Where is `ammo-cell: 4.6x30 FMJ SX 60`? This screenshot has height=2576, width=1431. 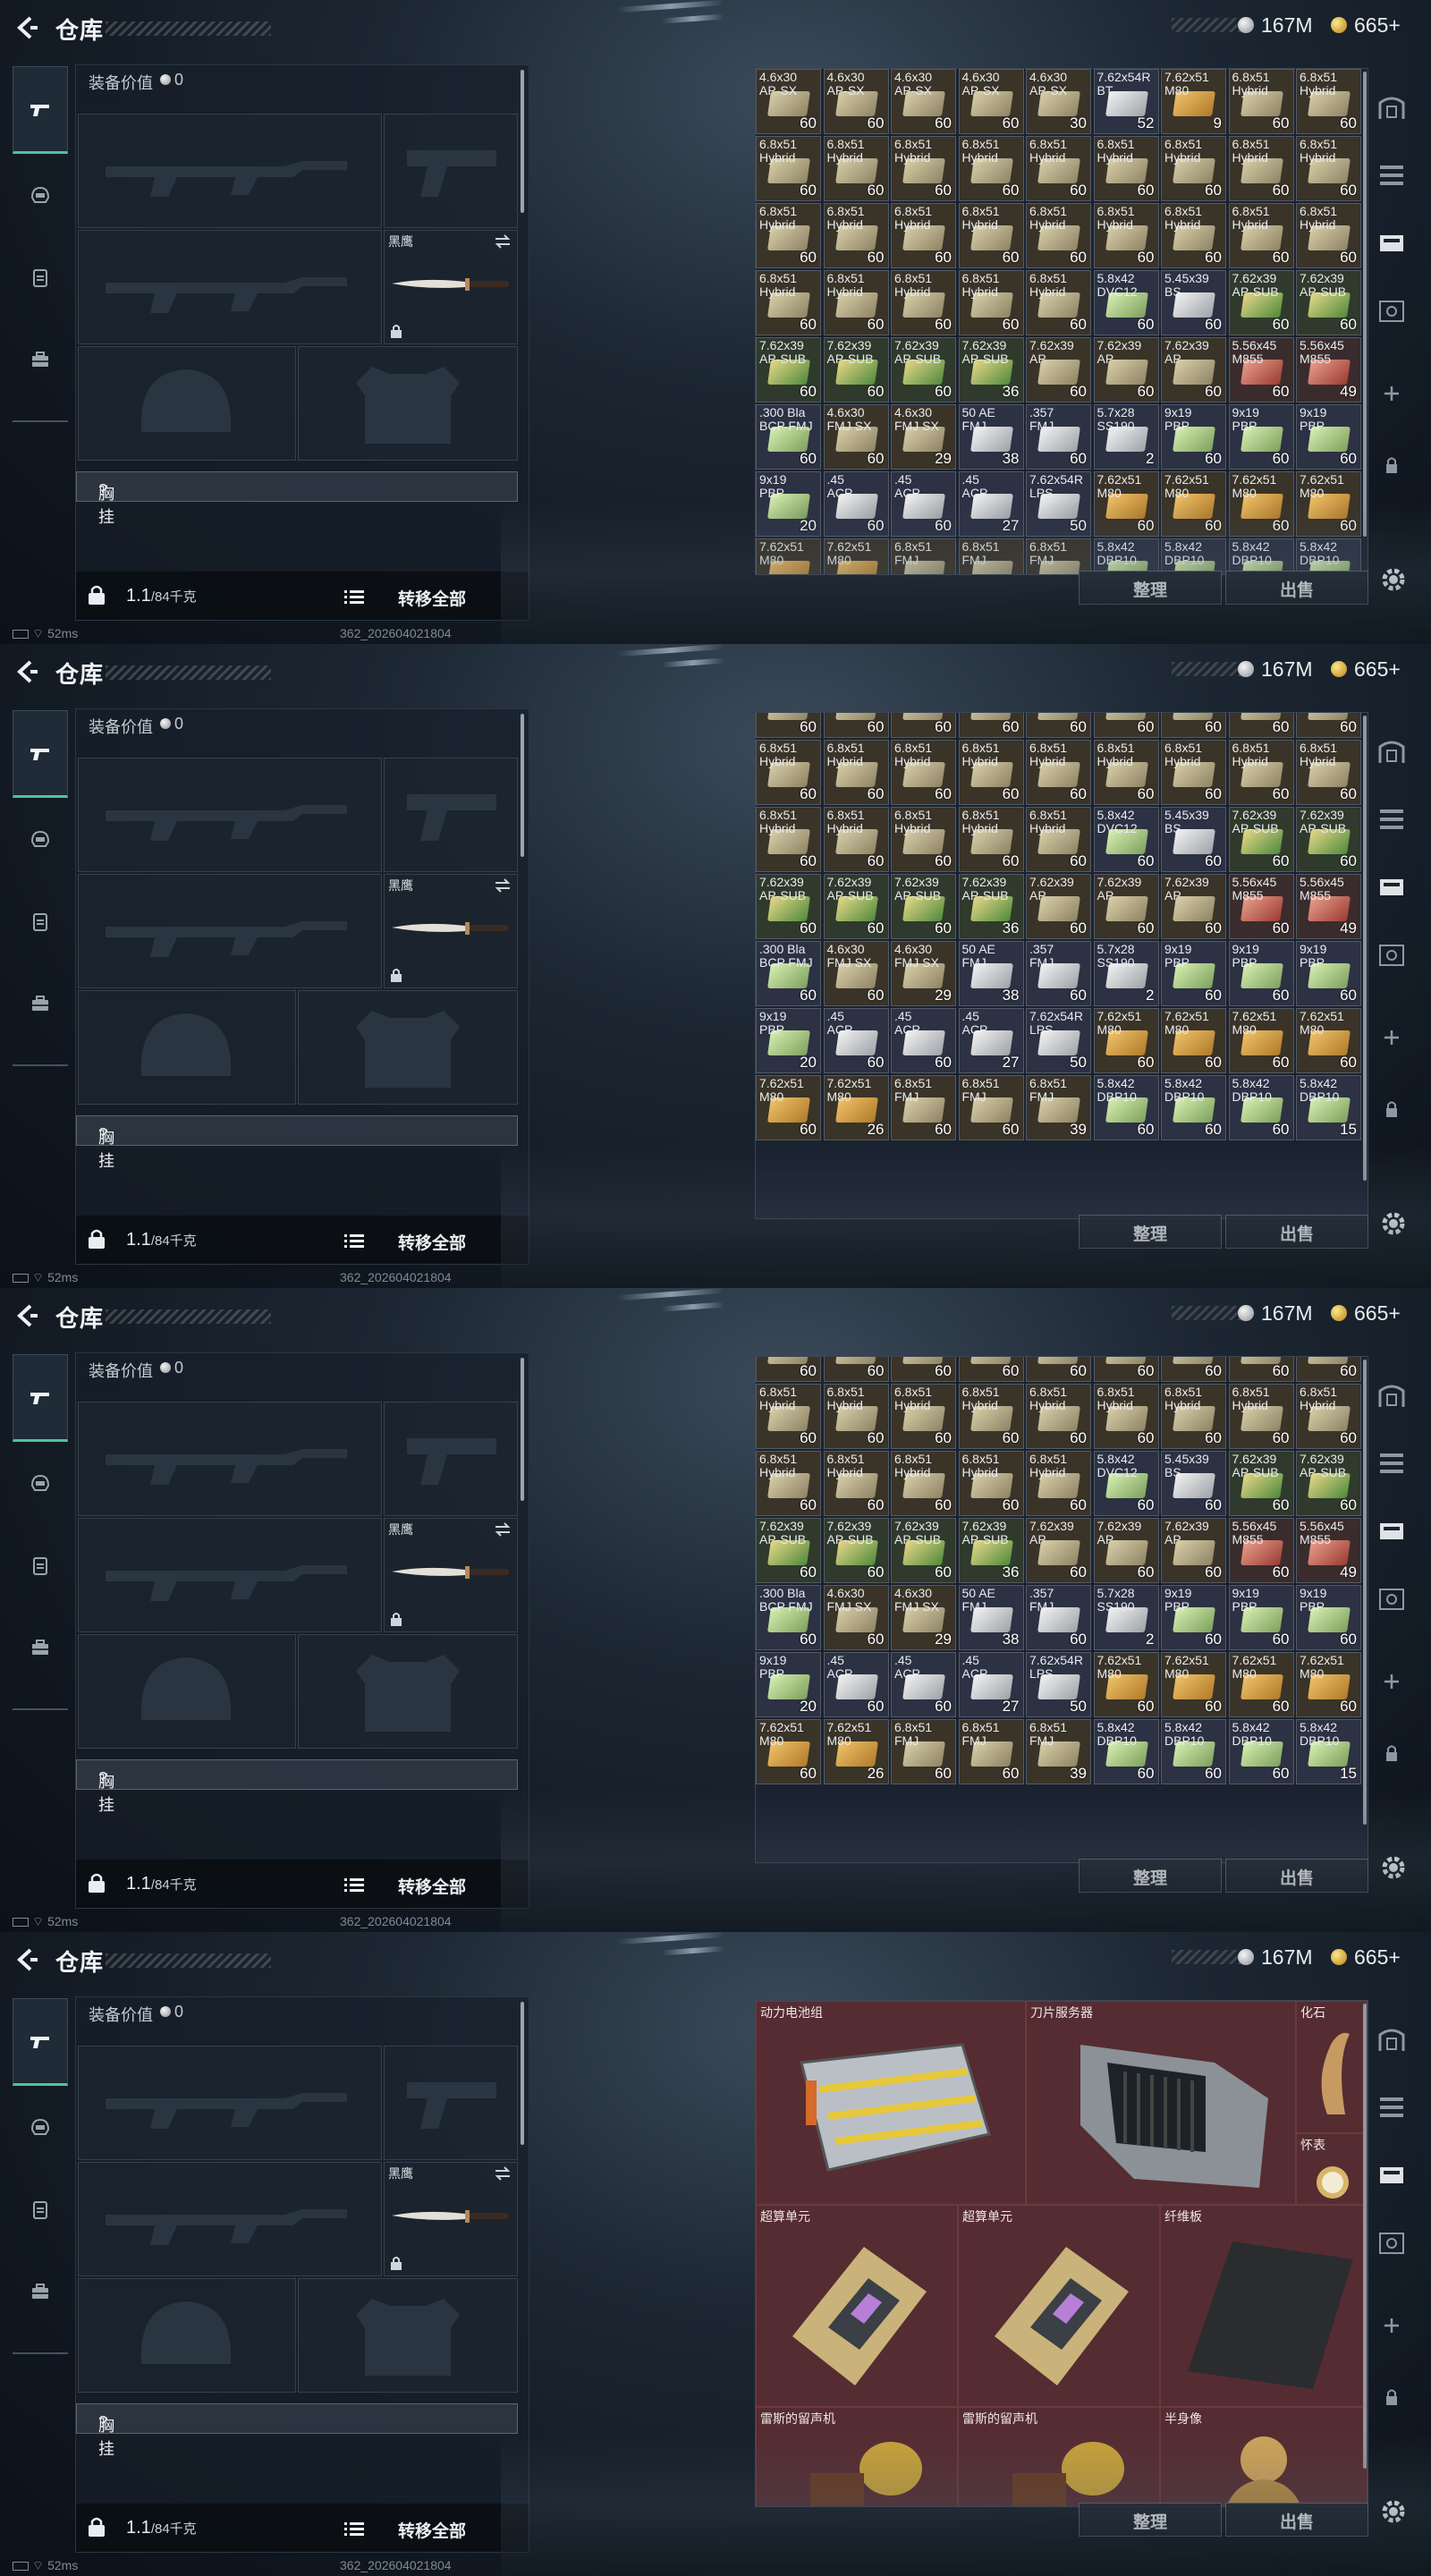 ammo-cell: 4.6x30 FMJ SX 60 is located at coordinates (856, 437).